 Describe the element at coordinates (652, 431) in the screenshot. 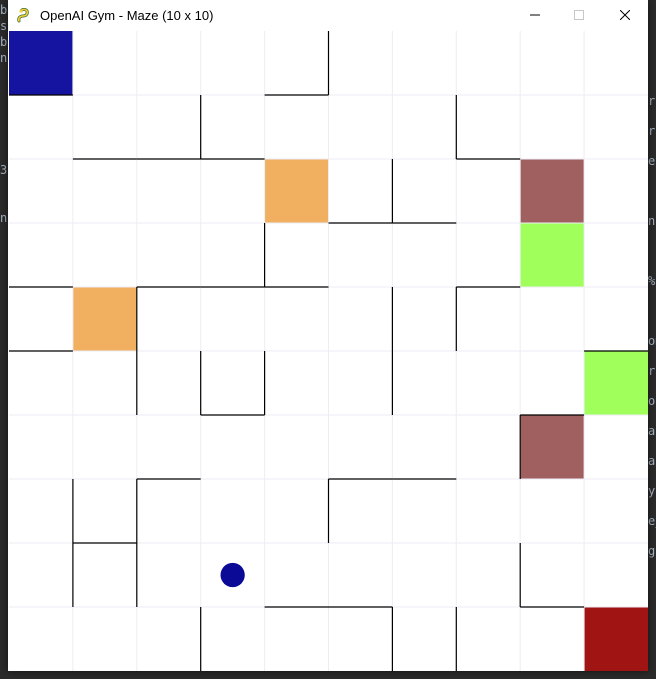

I see `background-code-line: ap` at that location.